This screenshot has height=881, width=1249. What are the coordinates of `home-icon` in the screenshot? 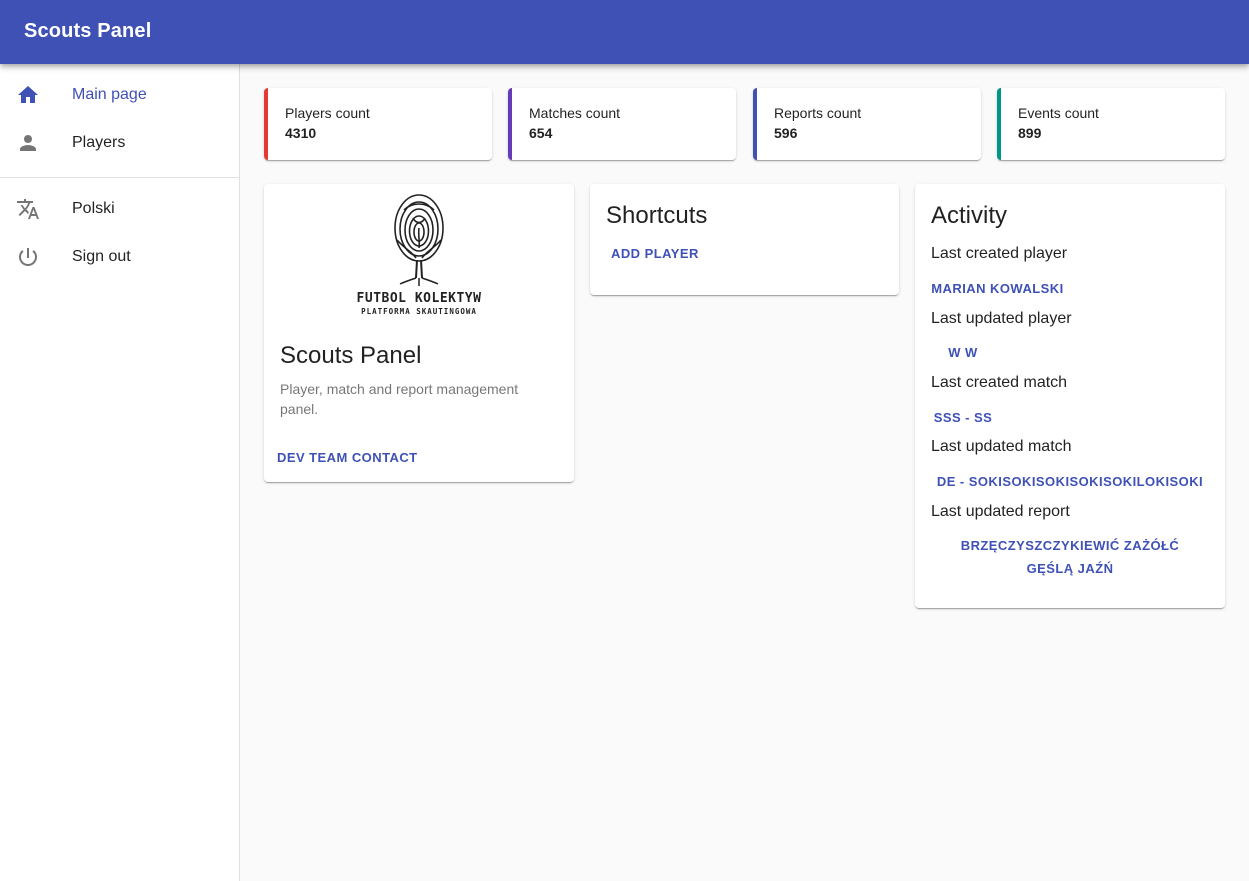 It's located at (28, 95).